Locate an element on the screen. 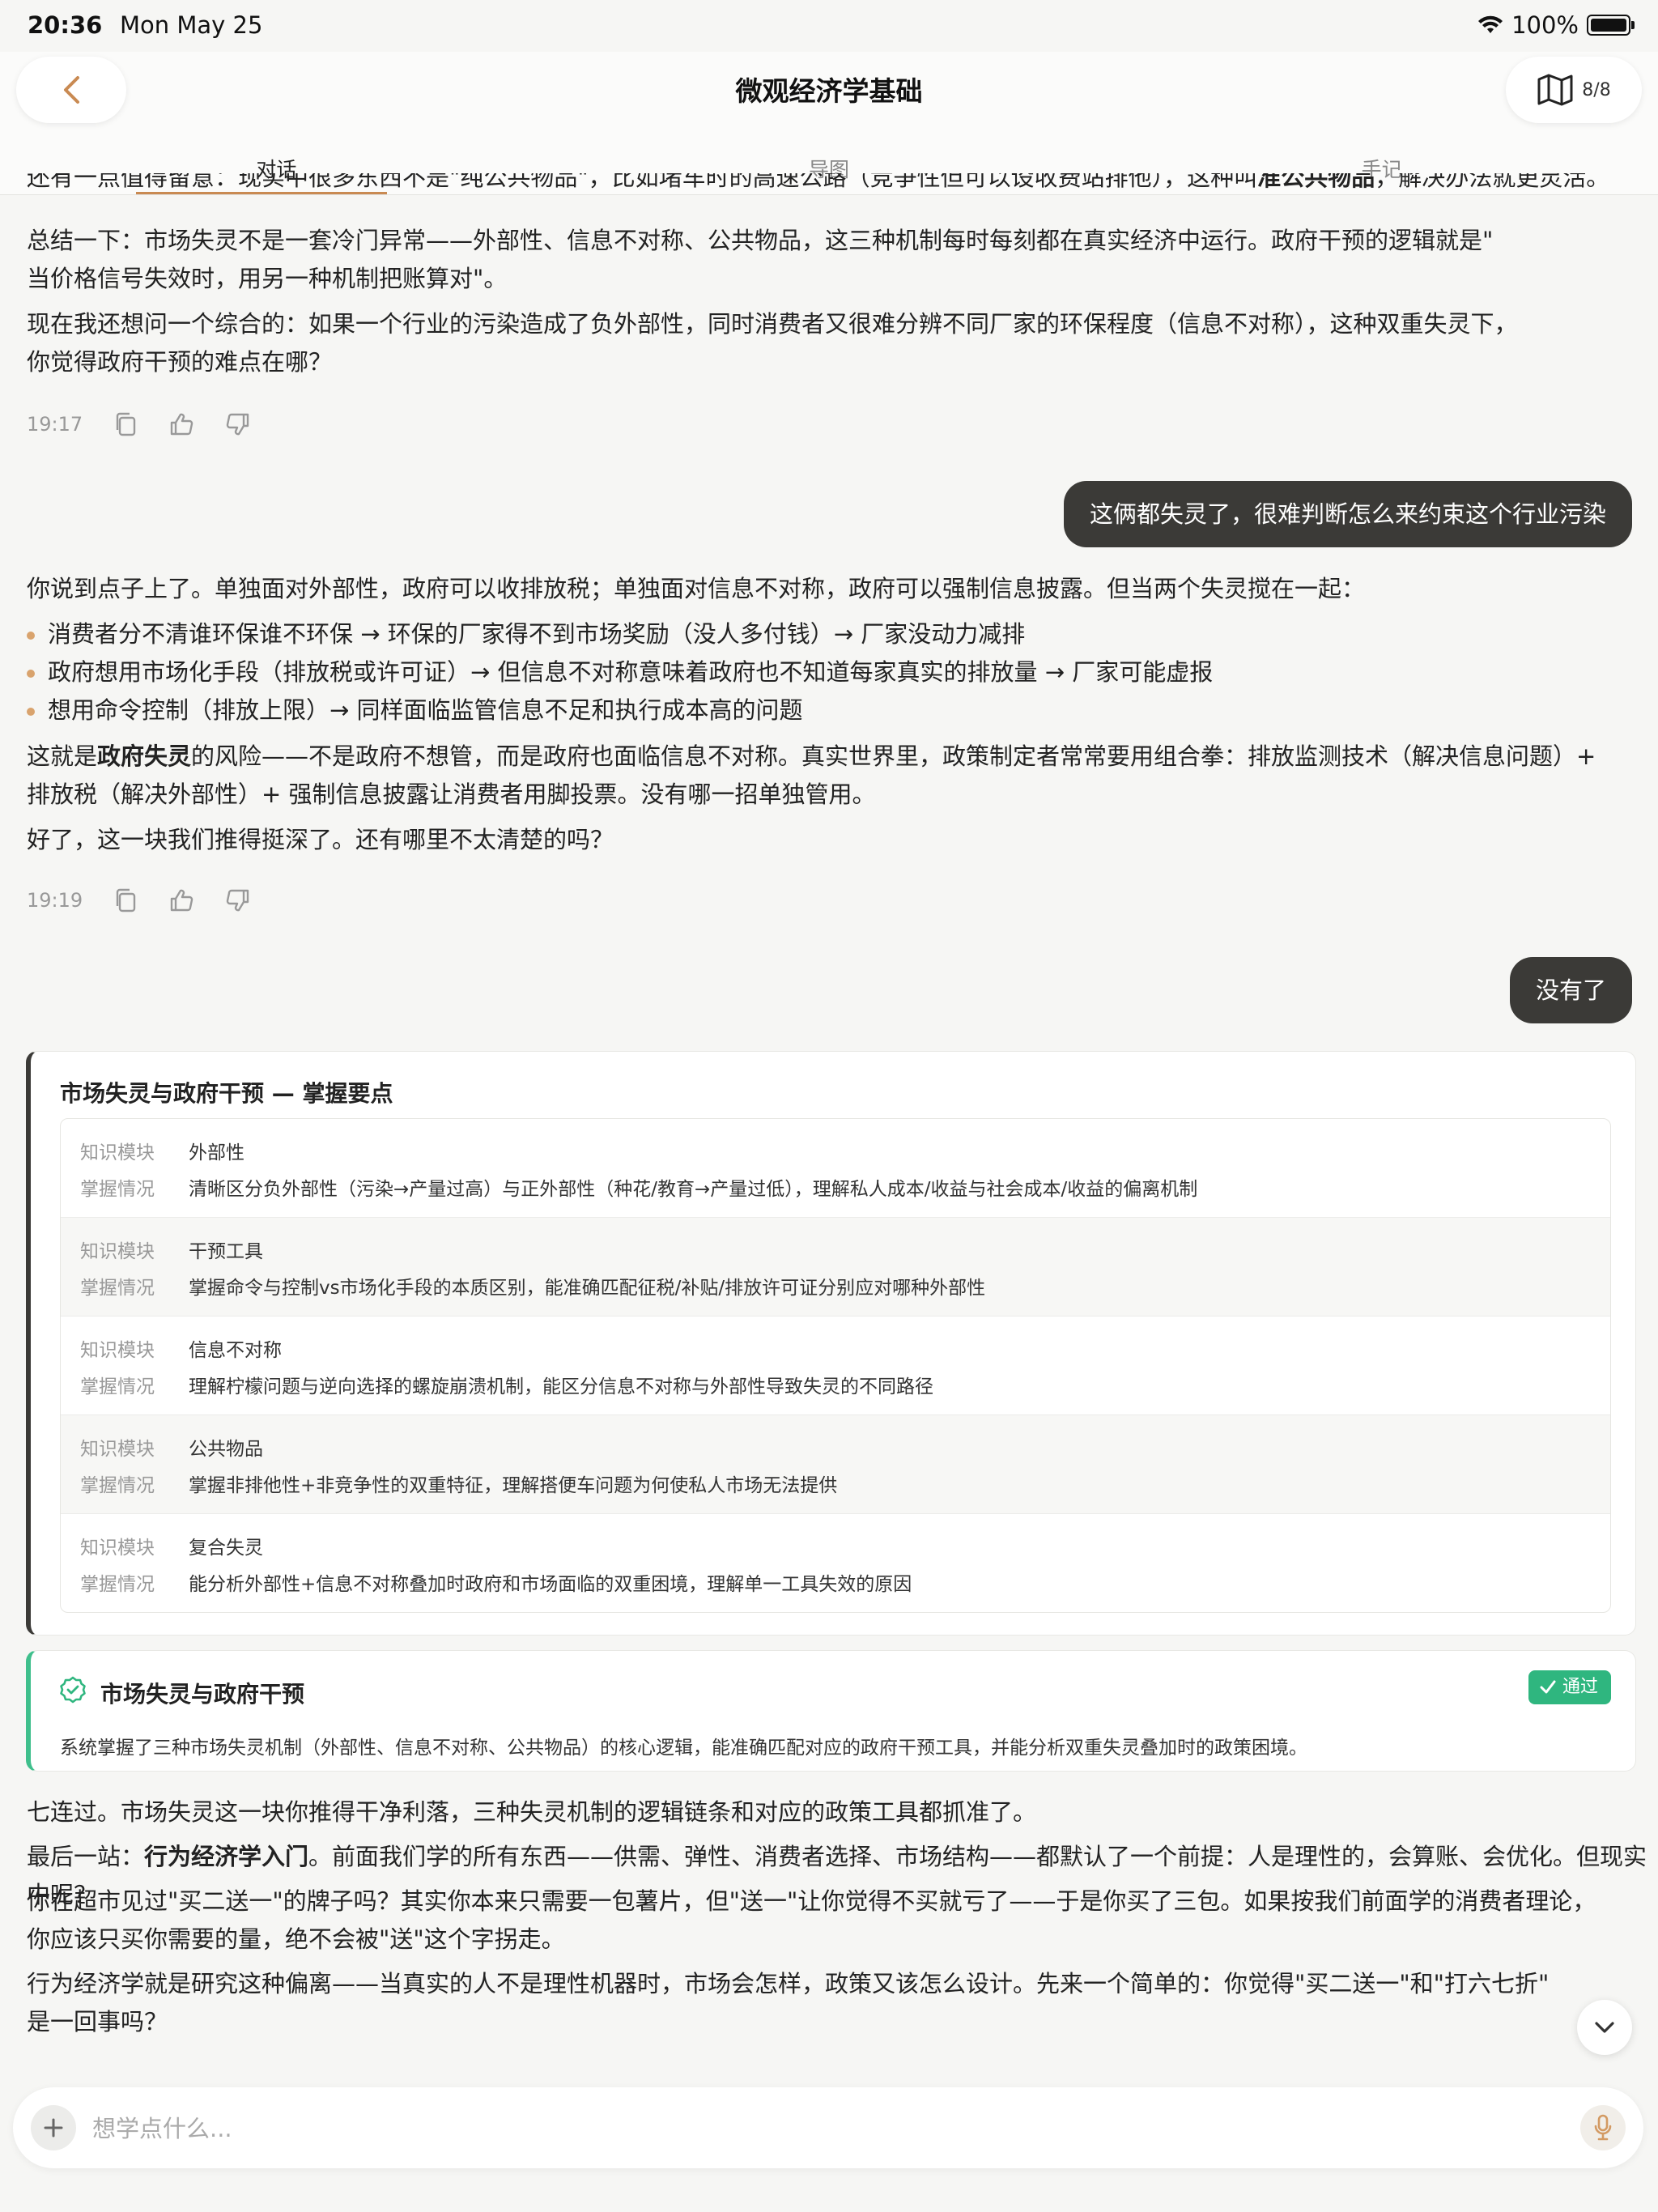 The width and height of the screenshot is (1658, 2212). battery-icon is located at coordinates (1611, 26).